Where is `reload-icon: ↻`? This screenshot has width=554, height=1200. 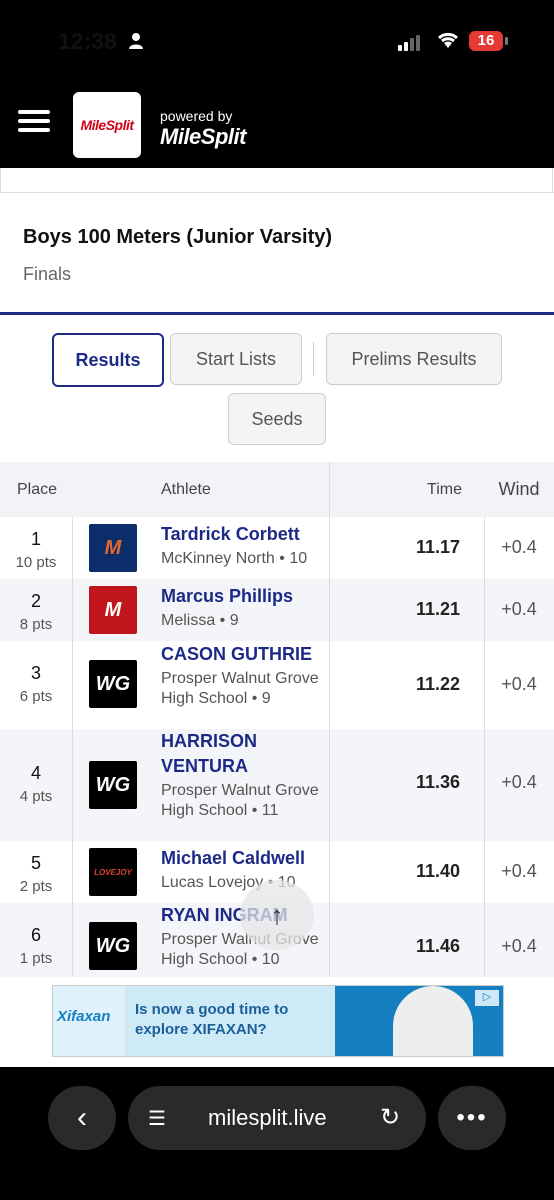 reload-icon: ↻ is located at coordinates (390, 1117).